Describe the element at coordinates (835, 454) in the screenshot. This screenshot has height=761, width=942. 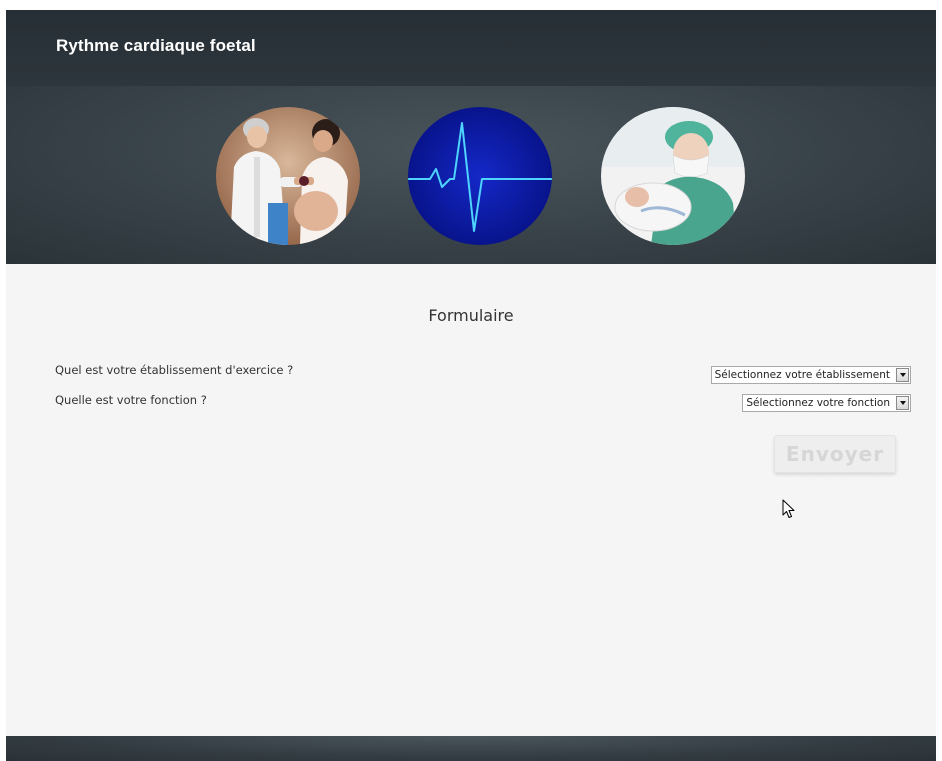
I see `submit-button: Envoyer` at that location.